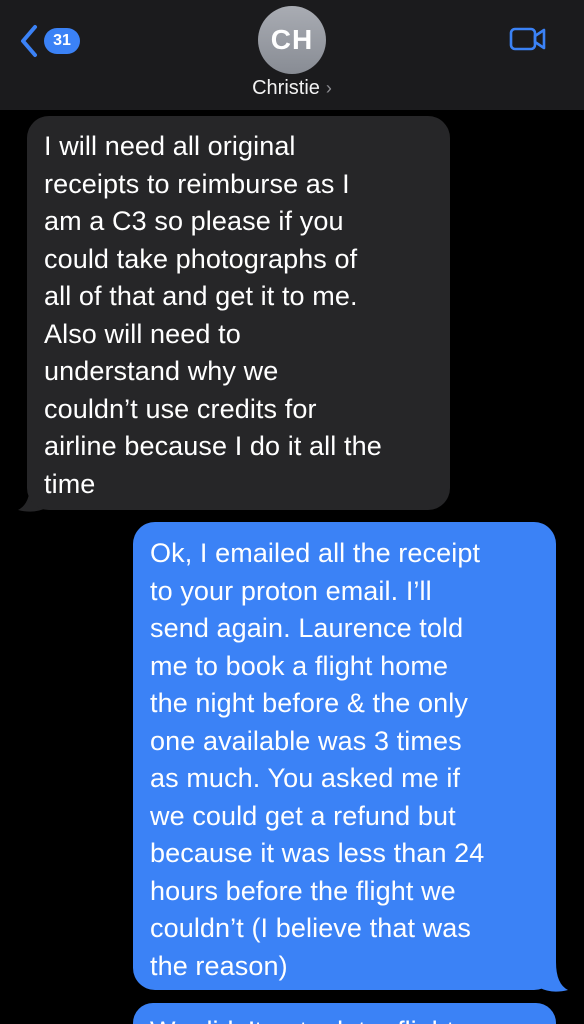 The height and width of the screenshot is (1024, 584). What do you see at coordinates (292, 40) in the screenshot?
I see `contact-avatar: CH` at bounding box center [292, 40].